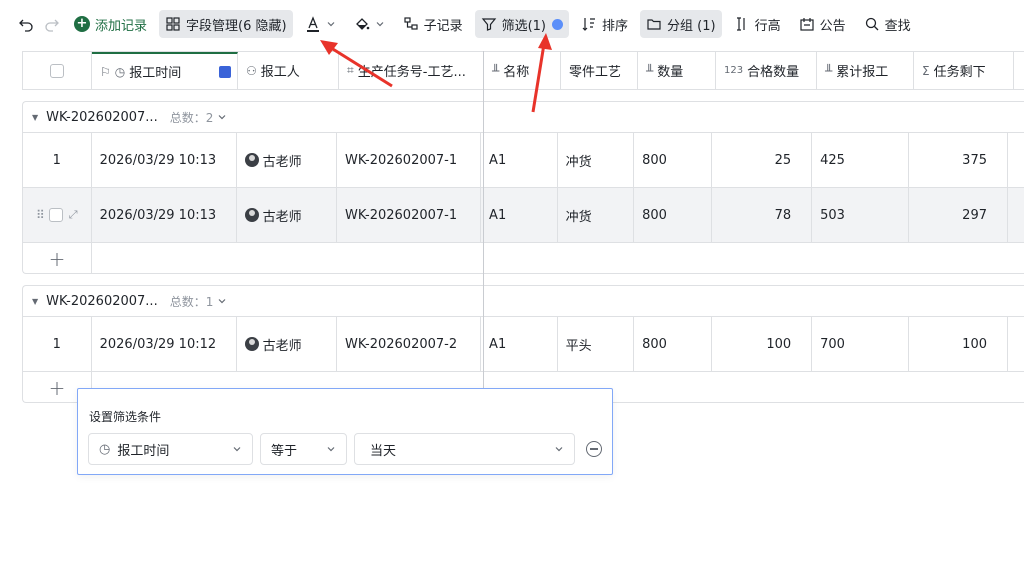 The image size is (1024, 585). I want to click on cell-remaining: 100, so click(958, 344).